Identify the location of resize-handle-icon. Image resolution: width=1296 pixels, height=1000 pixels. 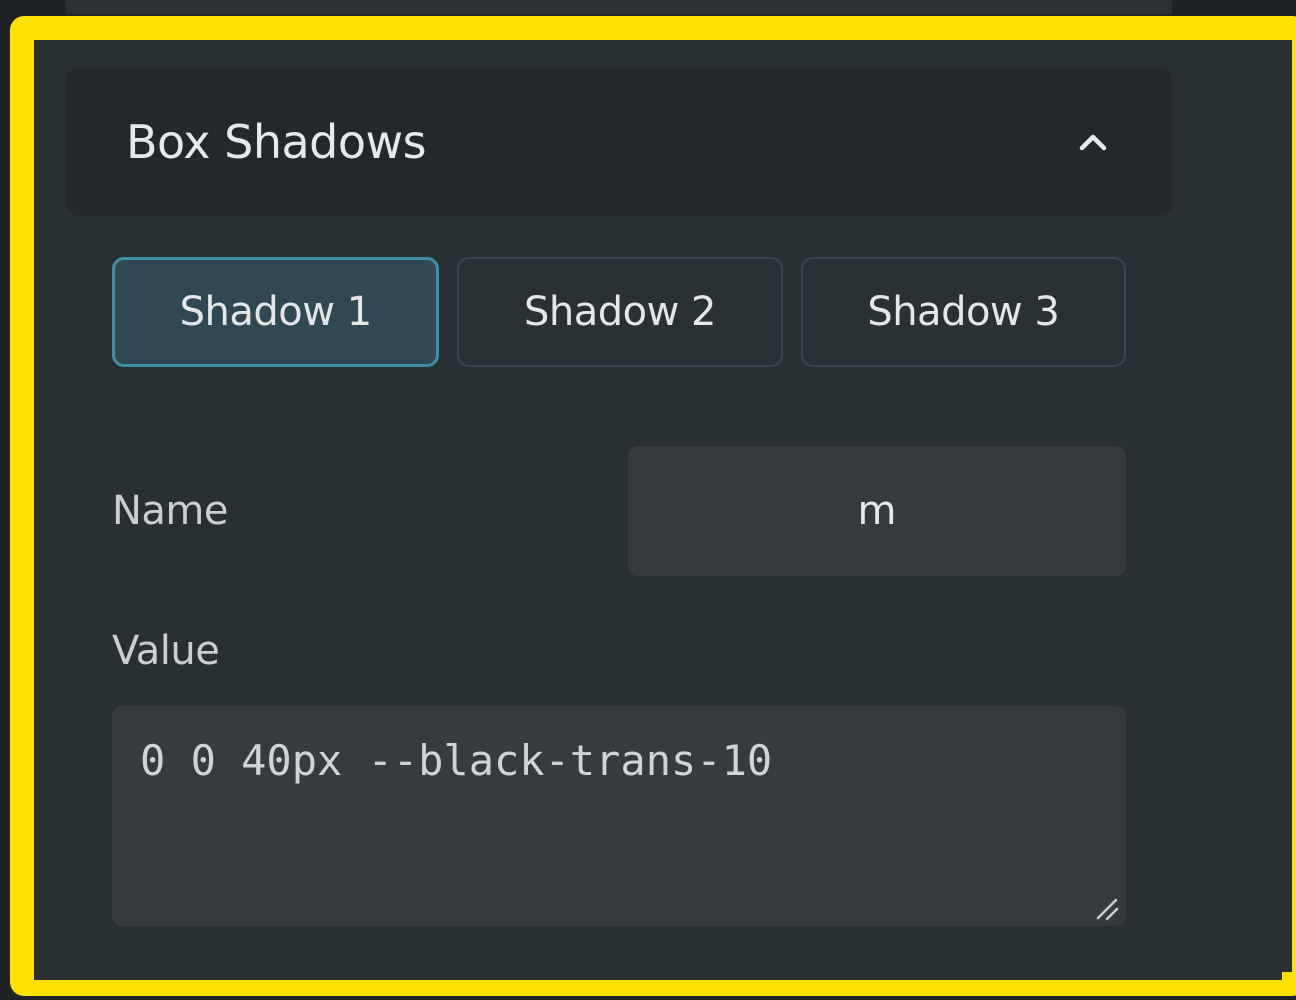
(1107, 909).